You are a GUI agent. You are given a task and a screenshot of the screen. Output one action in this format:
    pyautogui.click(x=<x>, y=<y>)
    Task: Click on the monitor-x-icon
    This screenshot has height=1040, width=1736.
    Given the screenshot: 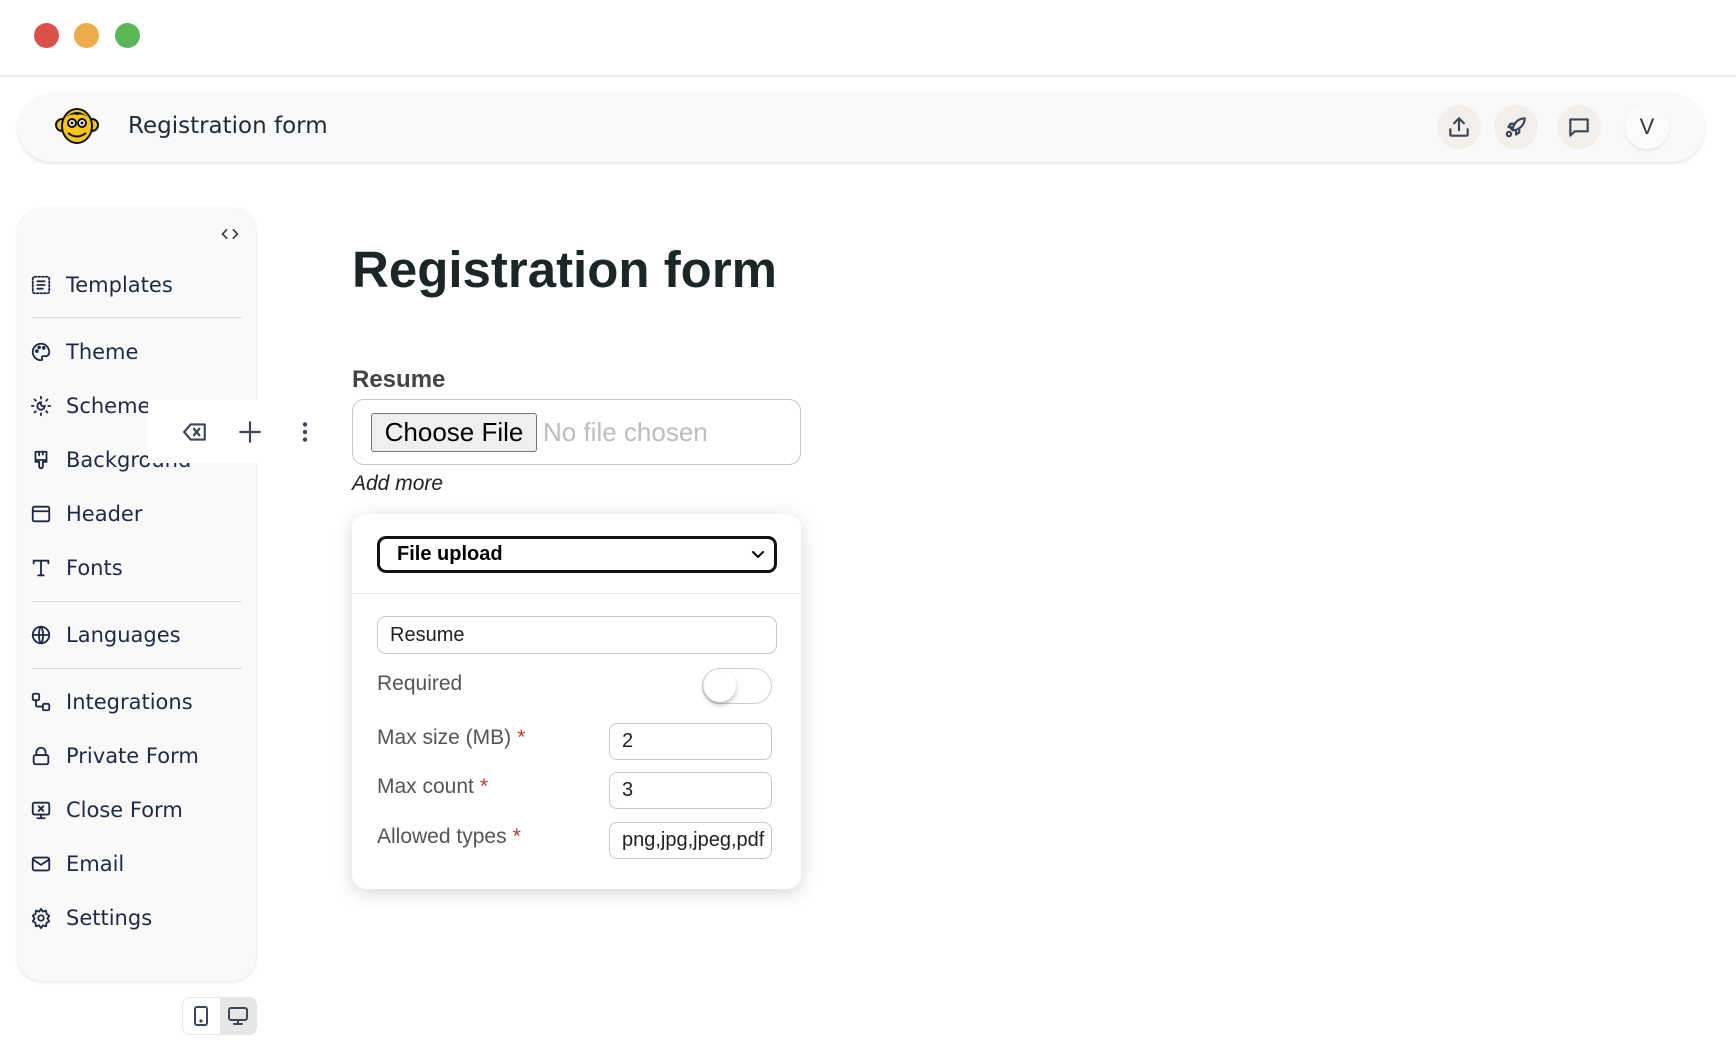 What is the action you would take?
    pyautogui.click(x=41, y=810)
    